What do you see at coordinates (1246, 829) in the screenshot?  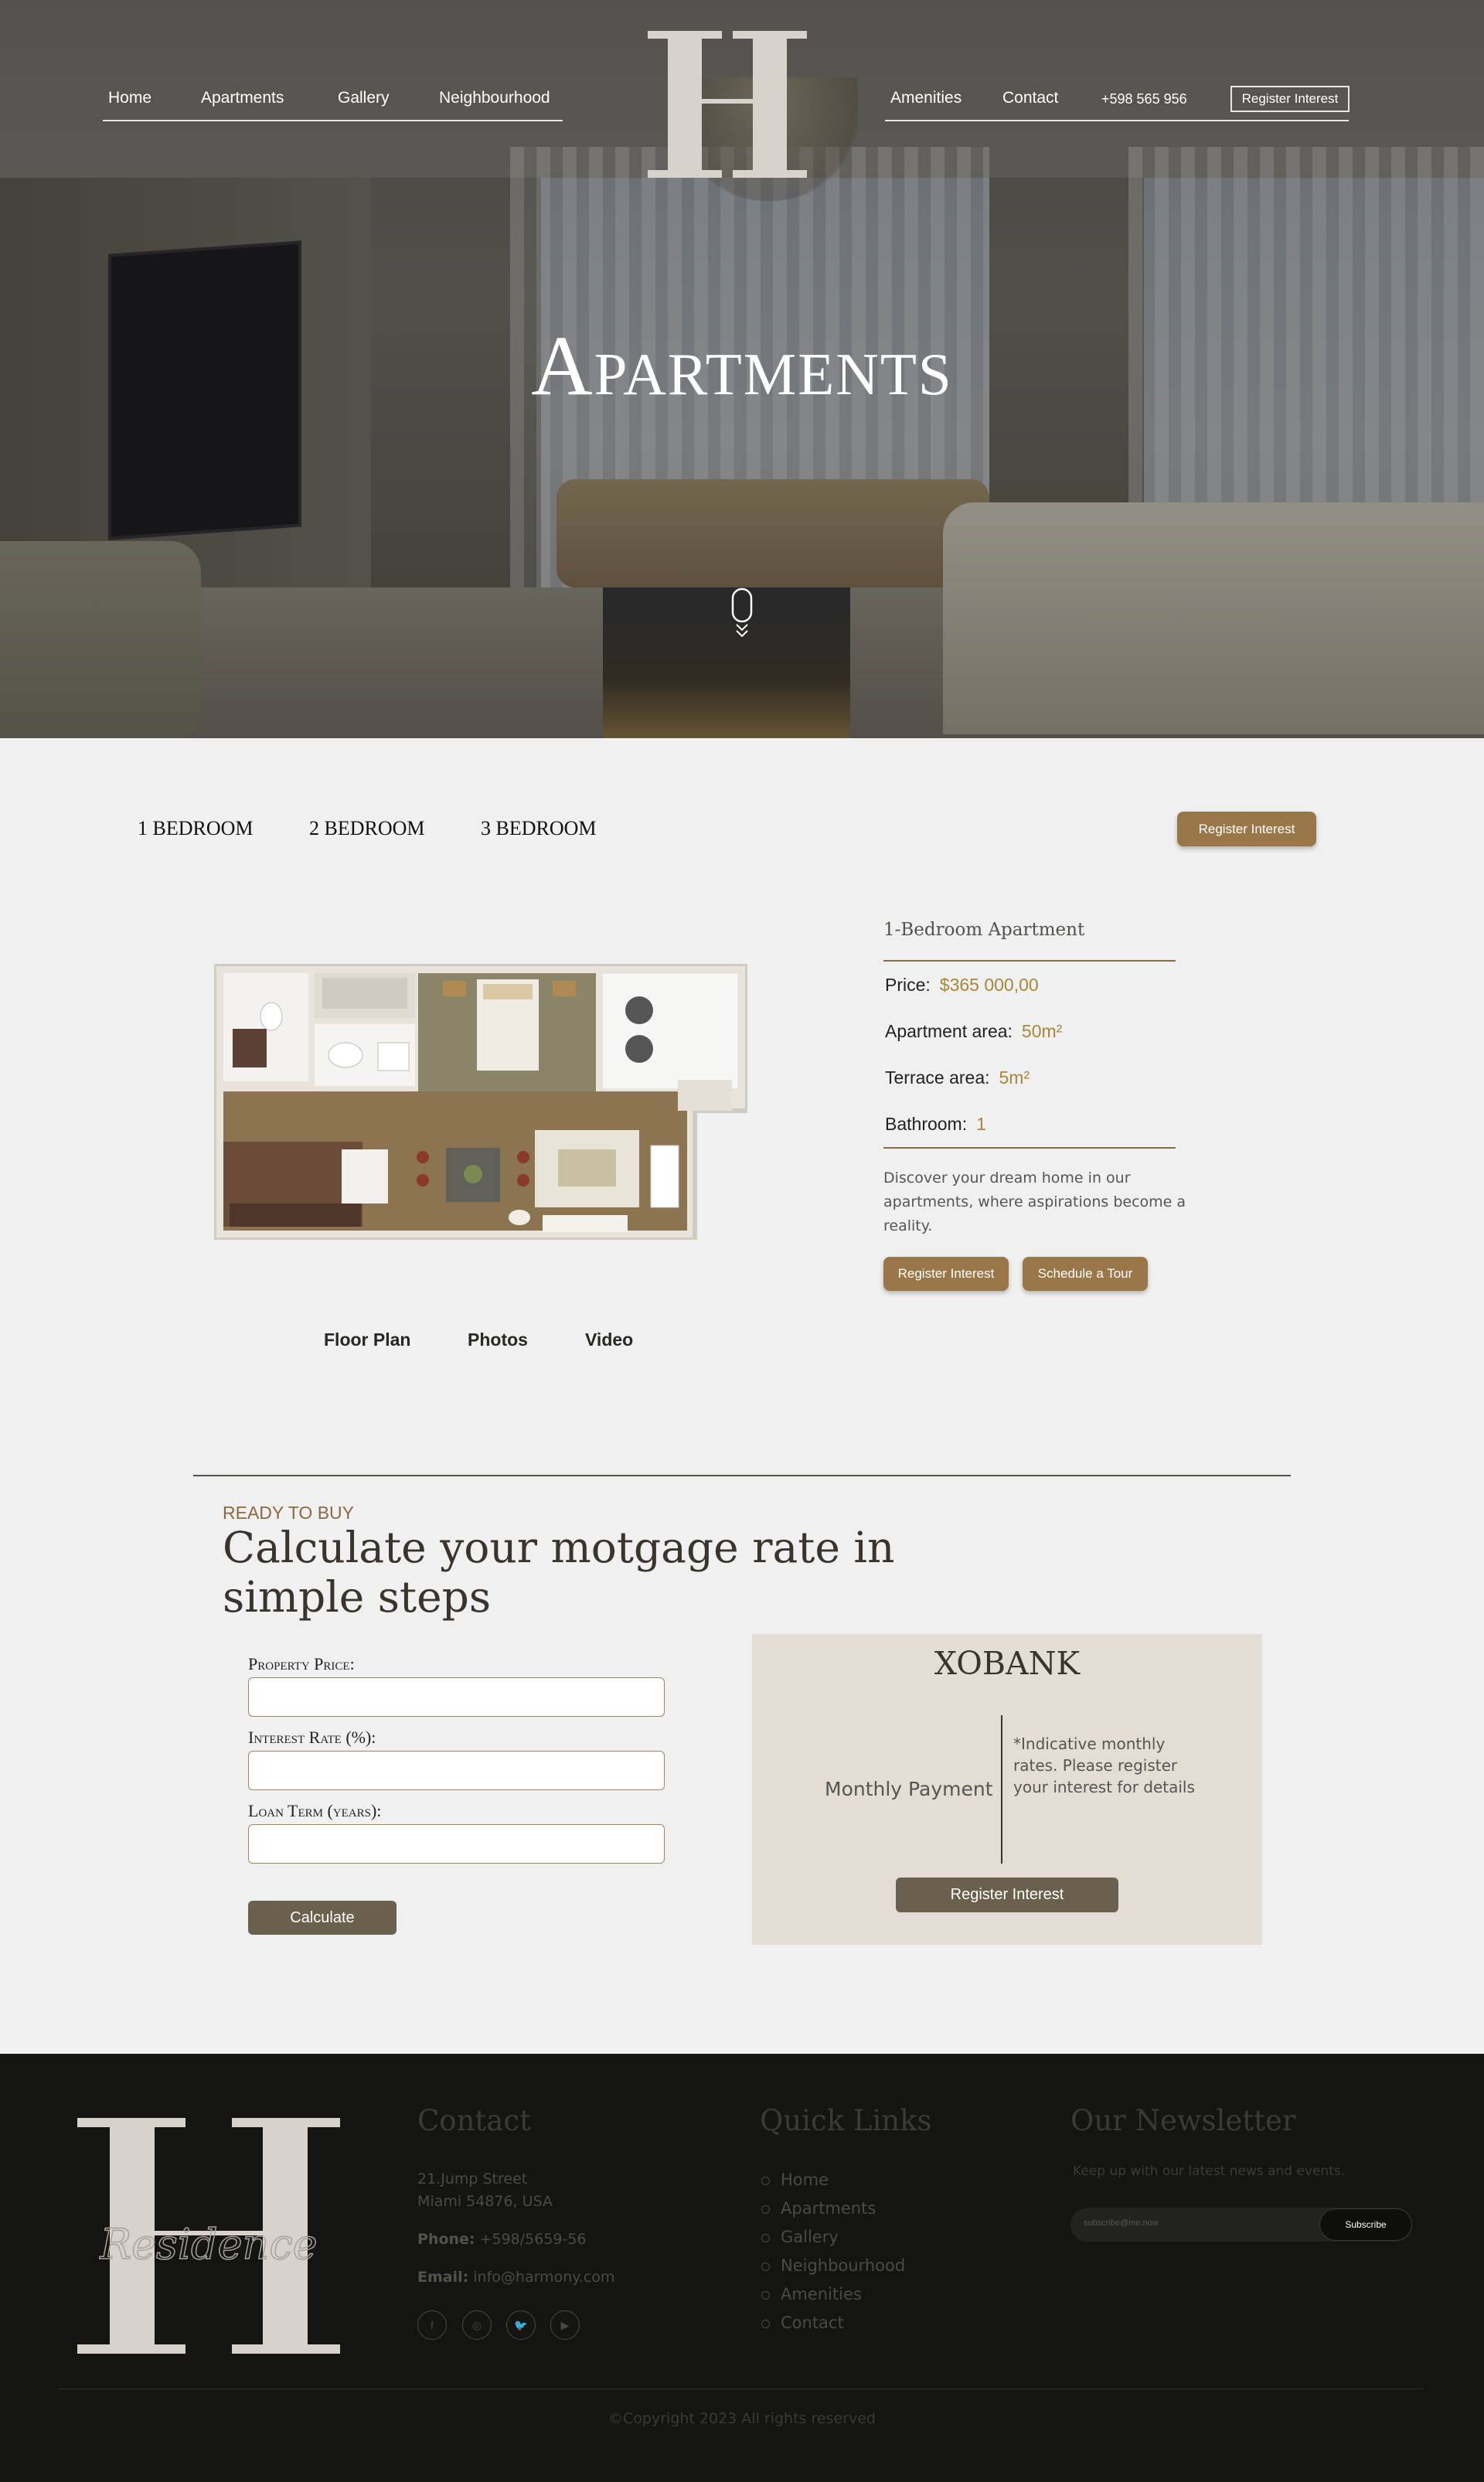 I see `register-interest-button: Register Interest` at bounding box center [1246, 829].